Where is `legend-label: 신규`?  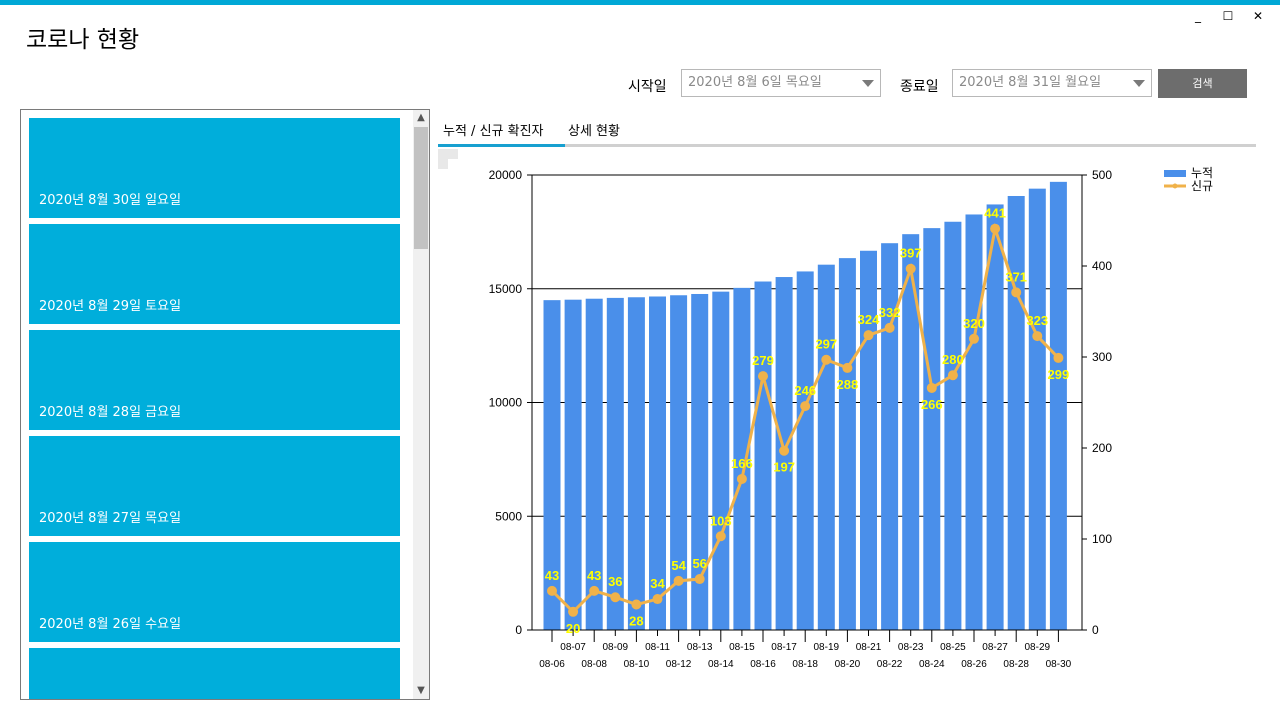 legend-label: 신규 is located at coordinates (1202, 186).